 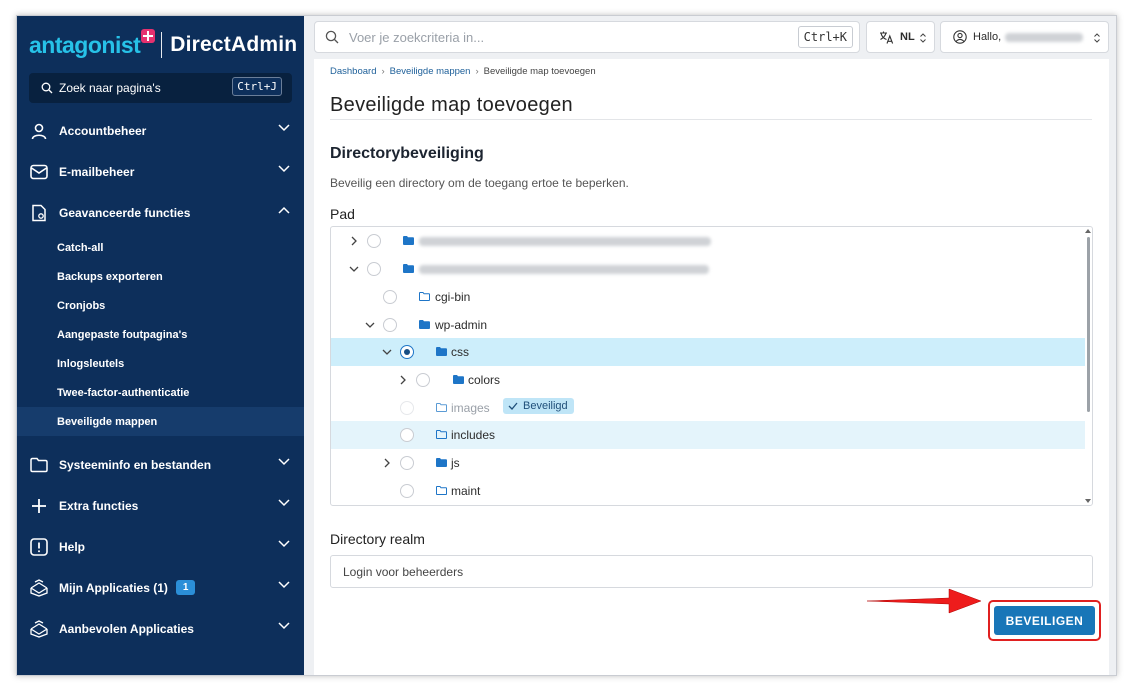 What do you see at coordinates (342, 214) in the screenshot?
I see `path-label: Pad` at bounding box center [342, 214].